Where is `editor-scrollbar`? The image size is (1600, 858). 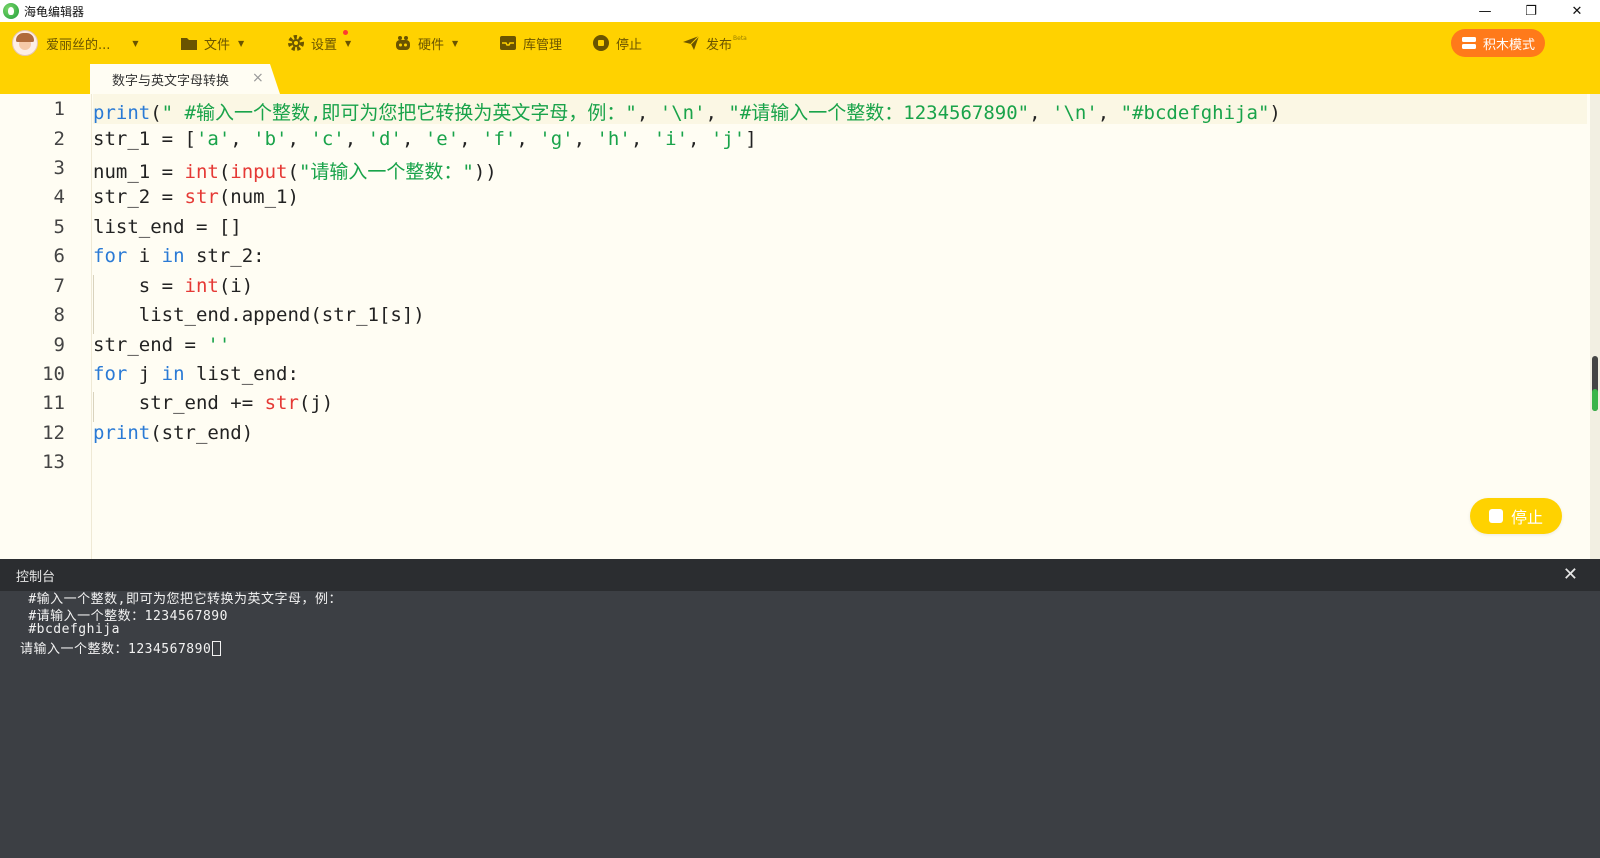
editor-scrollbar is located at coordinates (1595, 326).